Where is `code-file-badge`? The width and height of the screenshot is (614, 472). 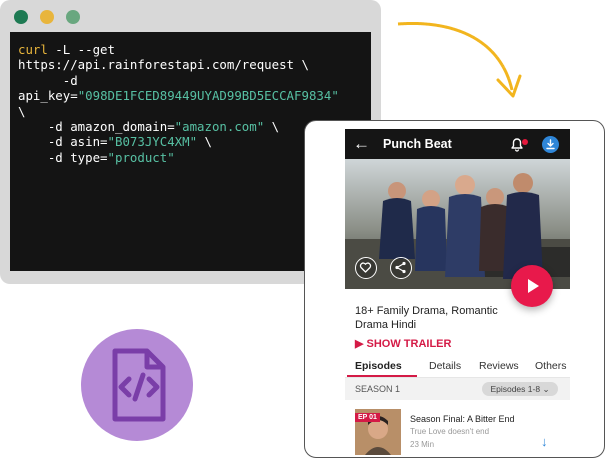 code-file-badge is located at coordinates (137, 385).